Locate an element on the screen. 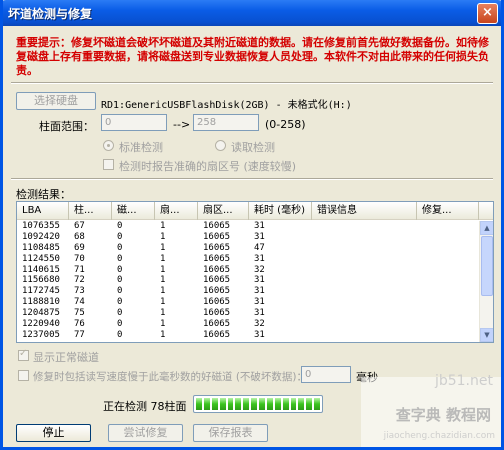 This screenshot has width=504, height=450. standard-check-label: 标准检测 is located at coordinates (141, 147).